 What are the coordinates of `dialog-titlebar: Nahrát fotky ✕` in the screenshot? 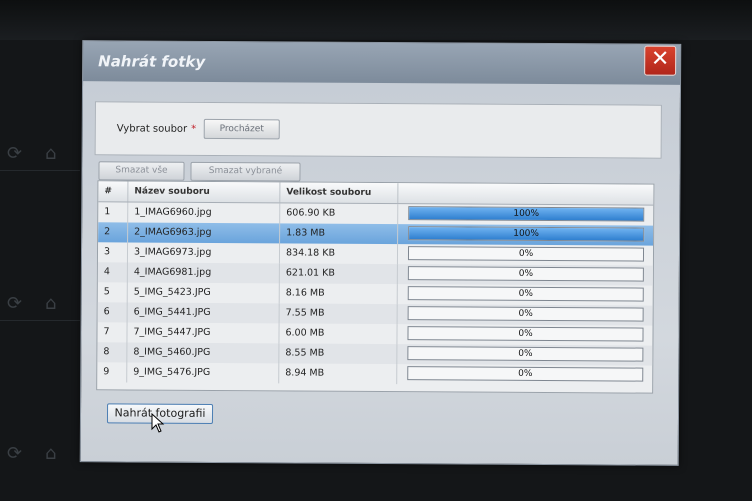 It's located at (382, 63).